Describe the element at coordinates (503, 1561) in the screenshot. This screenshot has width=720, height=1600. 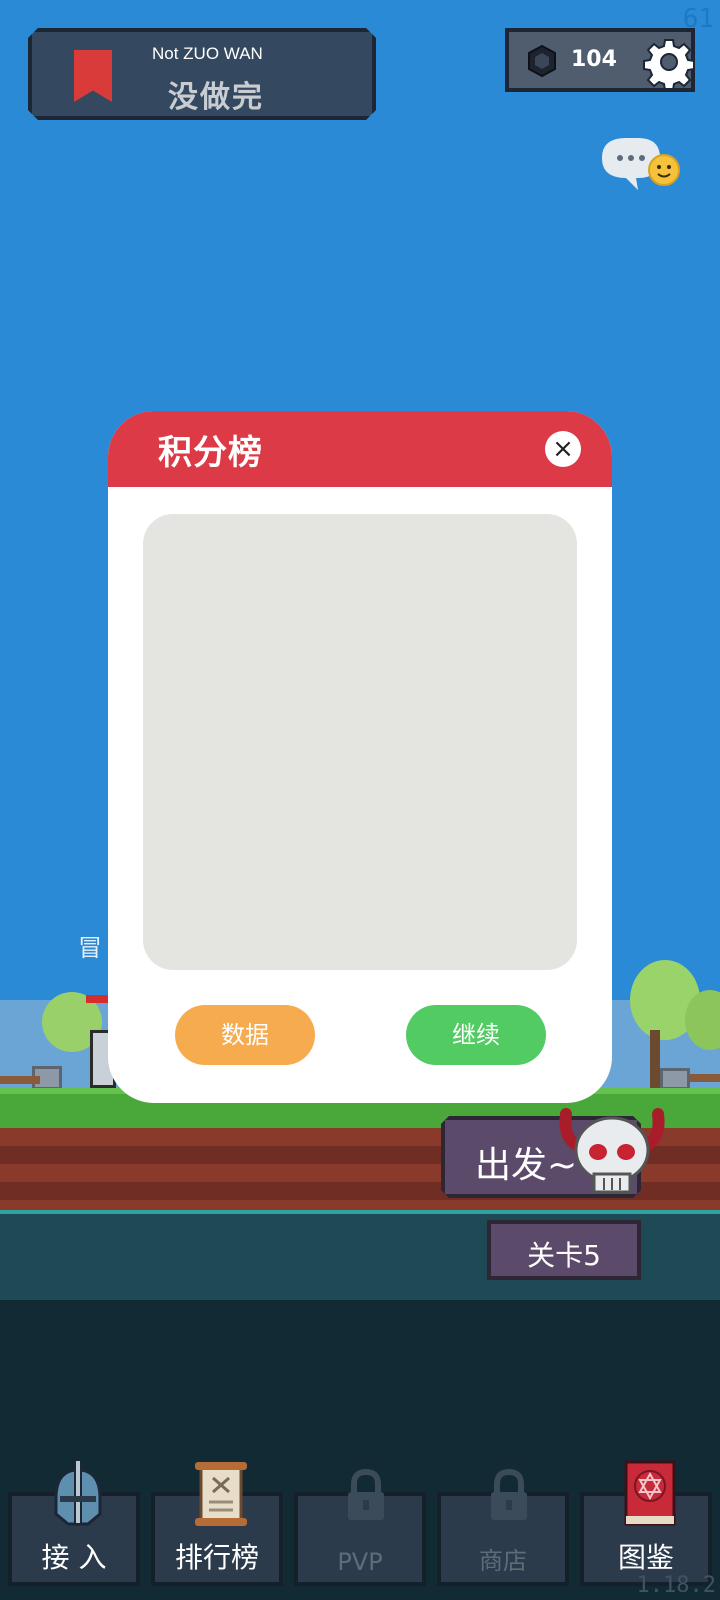
I see `nav-shop-label: 商店` at that location.